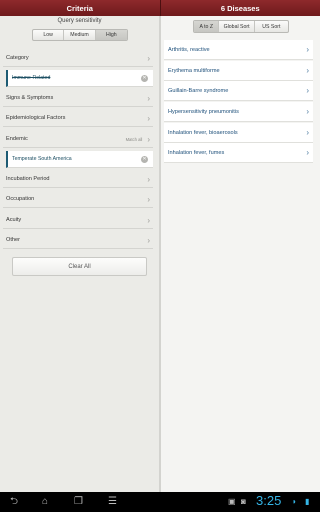  I want to click on disease-list-item: Erythema multiforme ›, so click(238, 71).